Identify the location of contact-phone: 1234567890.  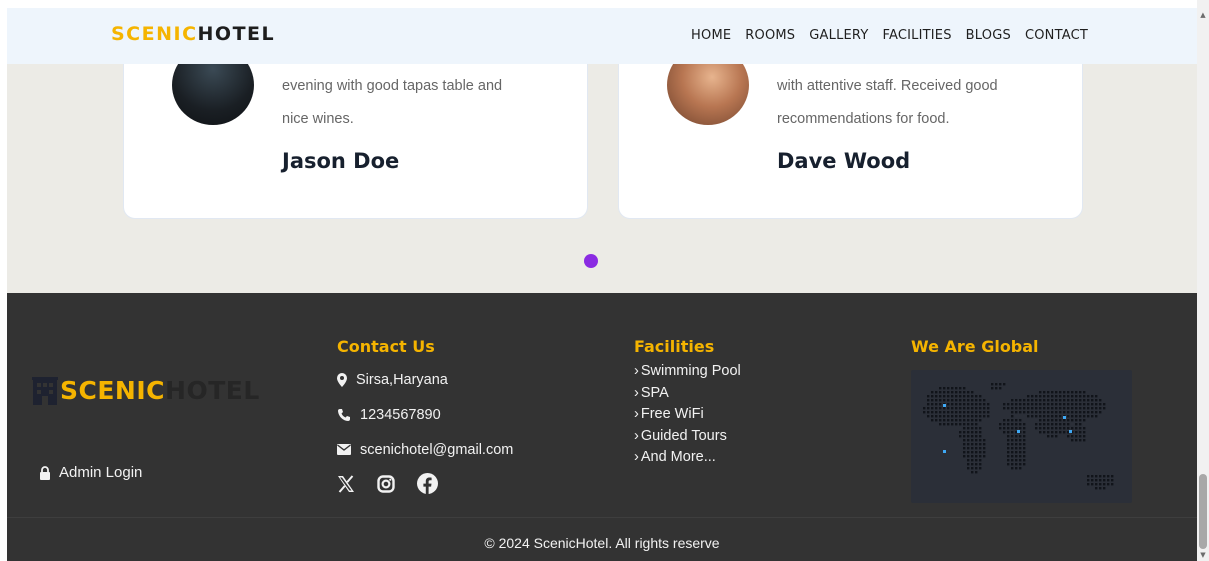
(425, 414).